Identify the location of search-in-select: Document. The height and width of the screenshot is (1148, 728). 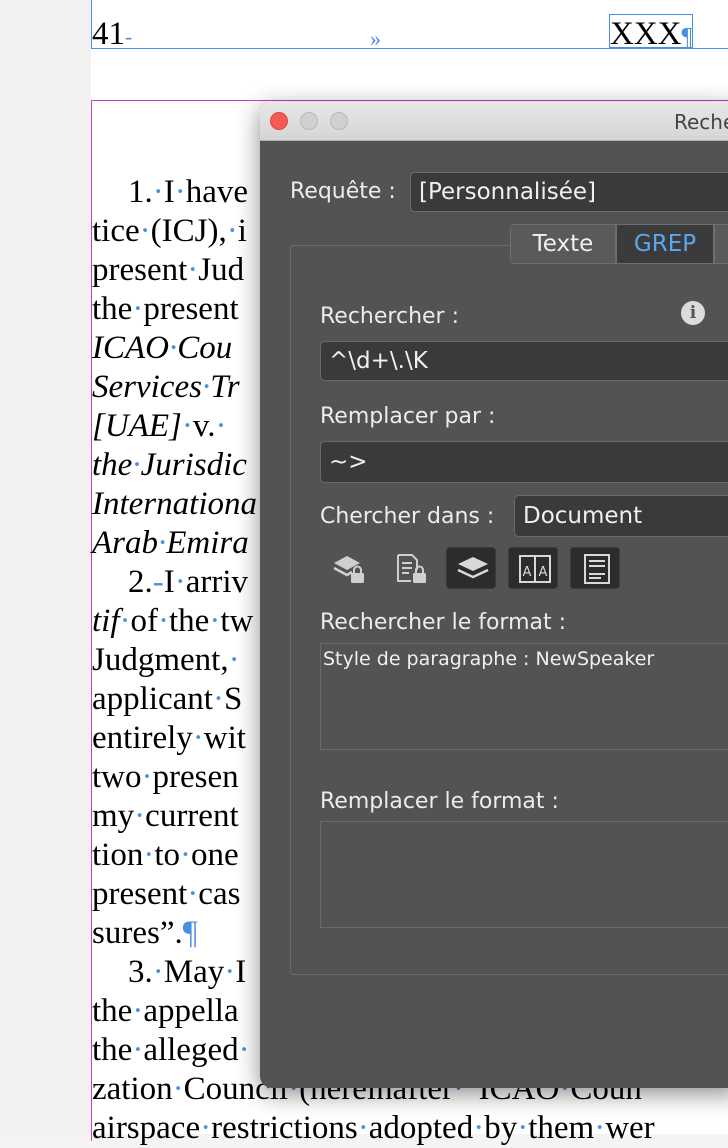
(621, 516).